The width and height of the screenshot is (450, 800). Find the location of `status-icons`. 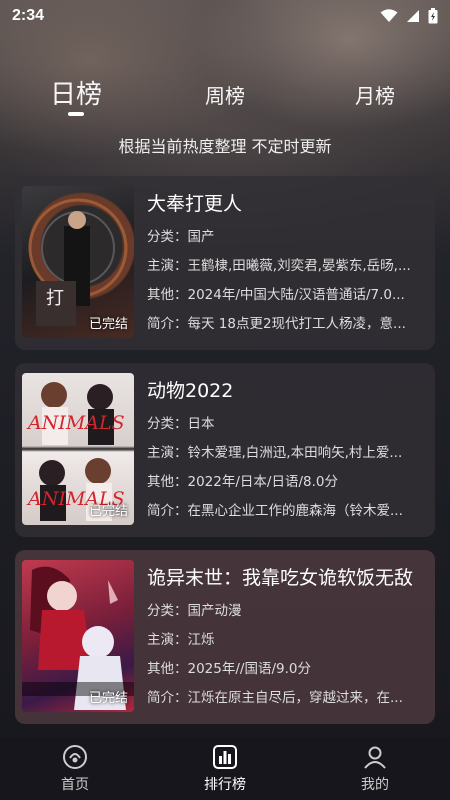

status-icons is located at coordinates (409, 16).